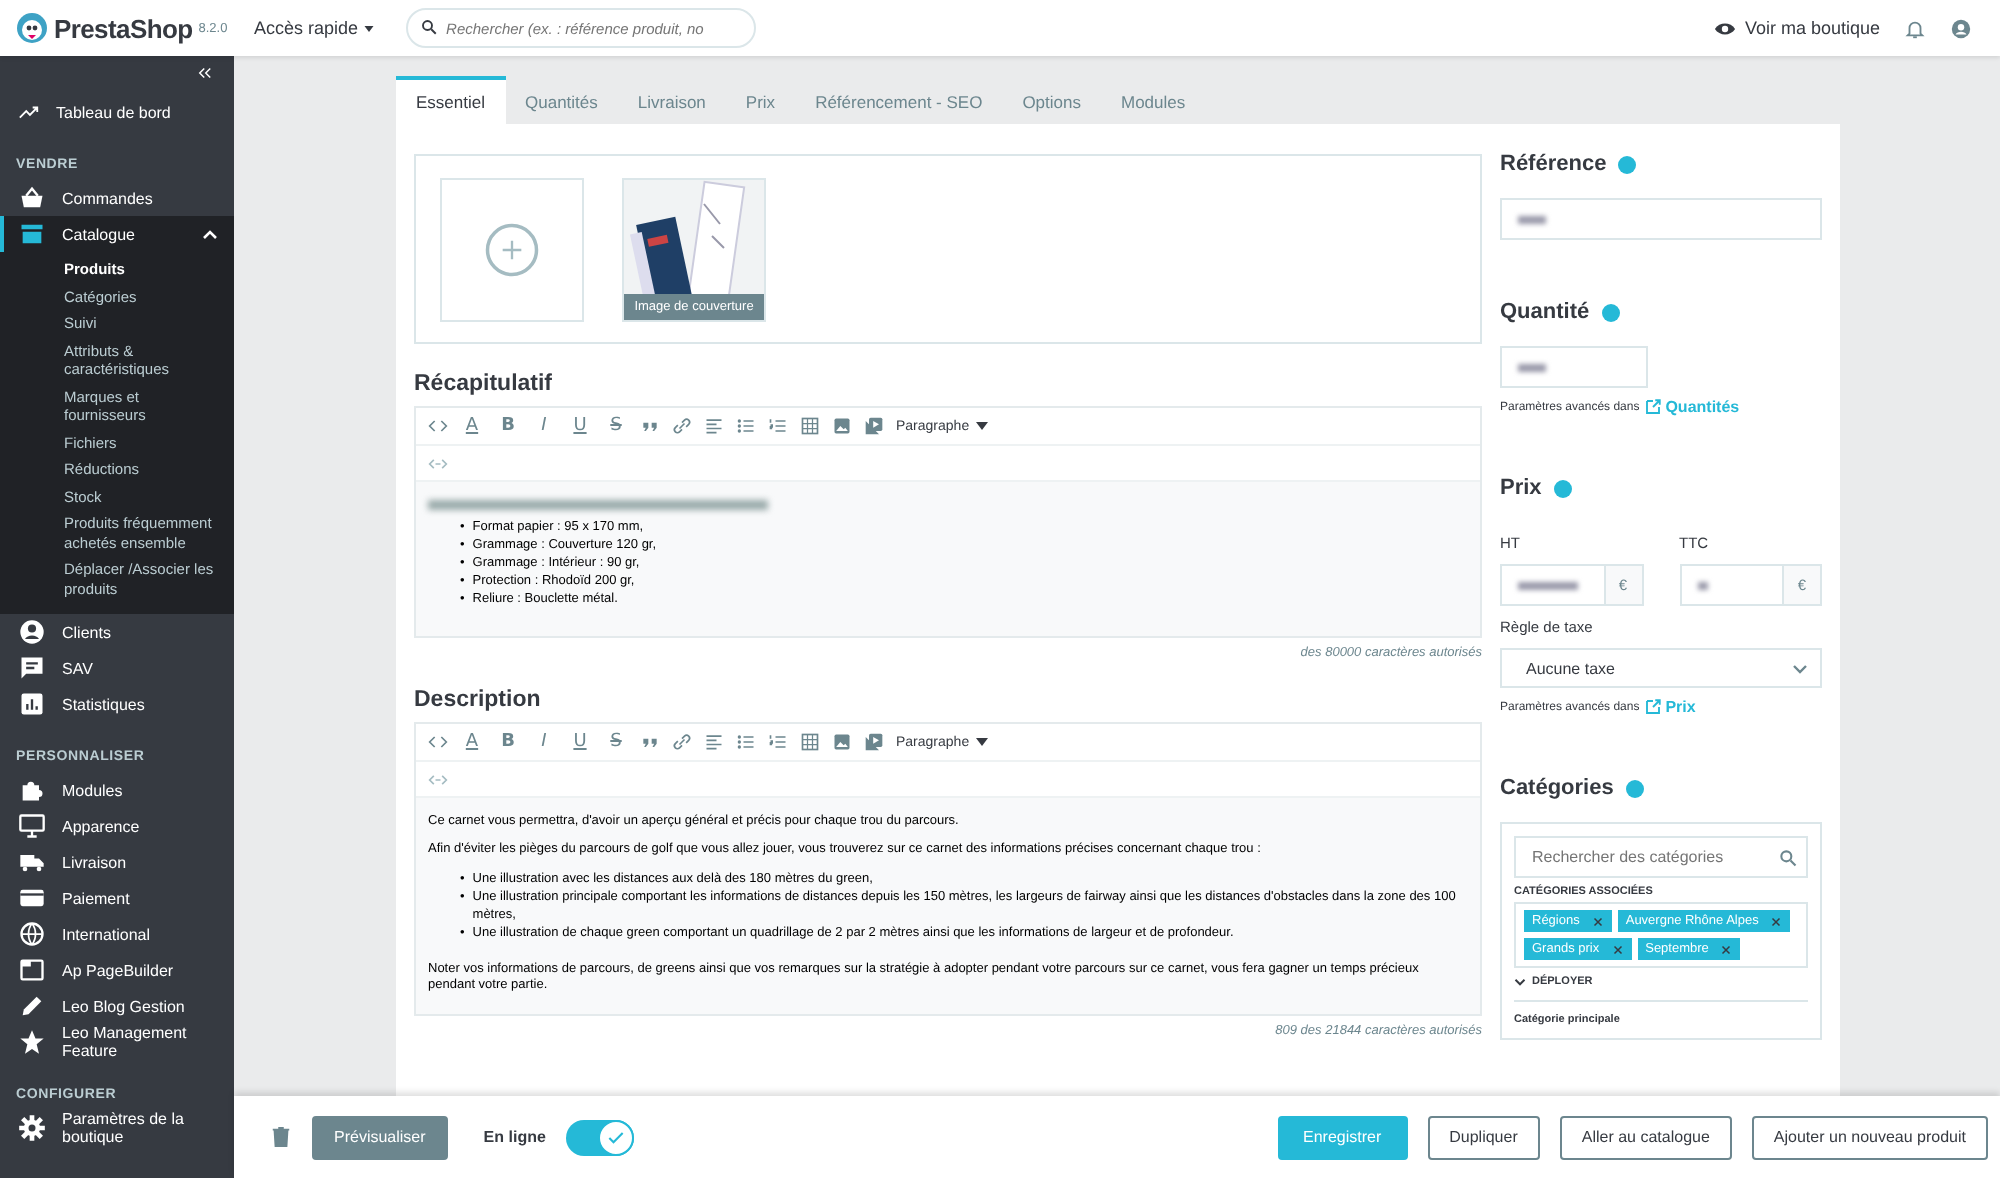 Image resolution: width=2000 pixels, height=1178 pixels. I want to click on new-product-button: Ajouter un nouveau produit, so click(1869, 1137).